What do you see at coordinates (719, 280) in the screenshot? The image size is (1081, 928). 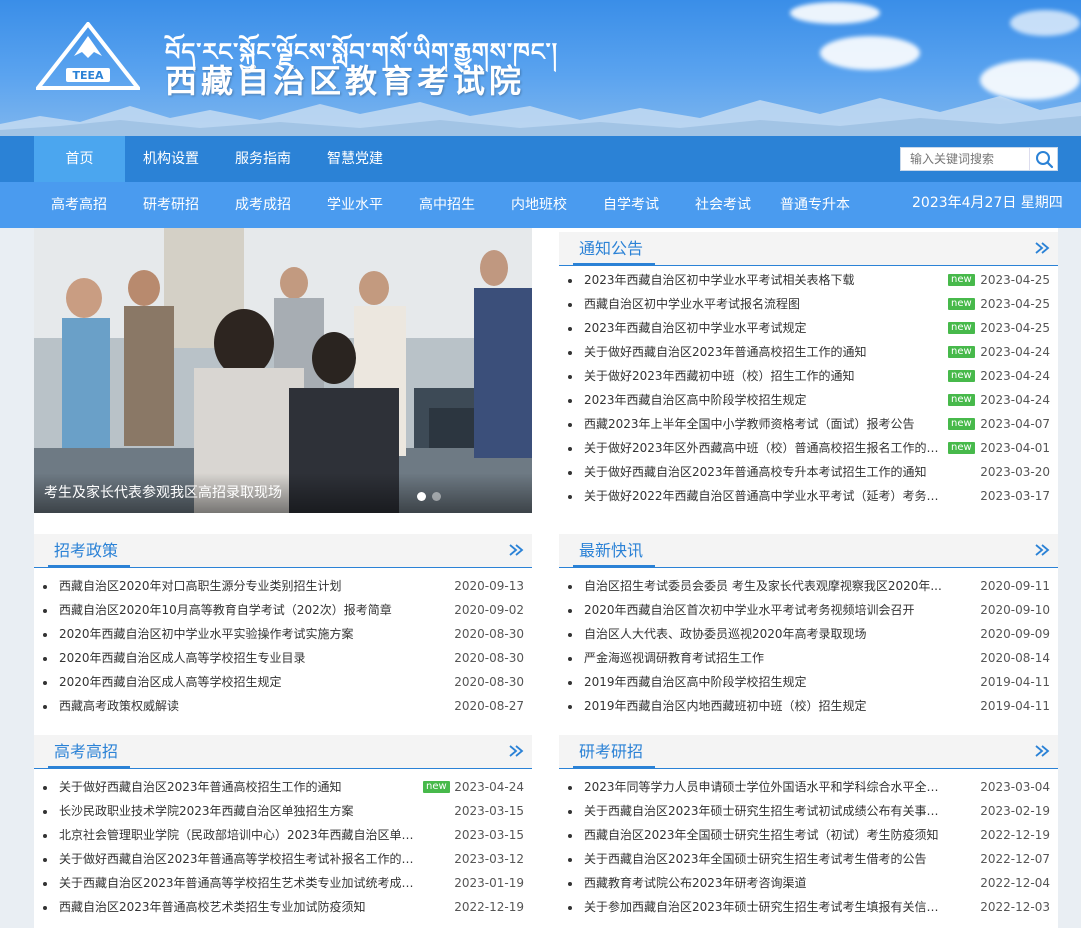 I see `list-item-title: 2023年西藏自治区初中学业水平考试相关表格下载` at bounding box center [719, 280].